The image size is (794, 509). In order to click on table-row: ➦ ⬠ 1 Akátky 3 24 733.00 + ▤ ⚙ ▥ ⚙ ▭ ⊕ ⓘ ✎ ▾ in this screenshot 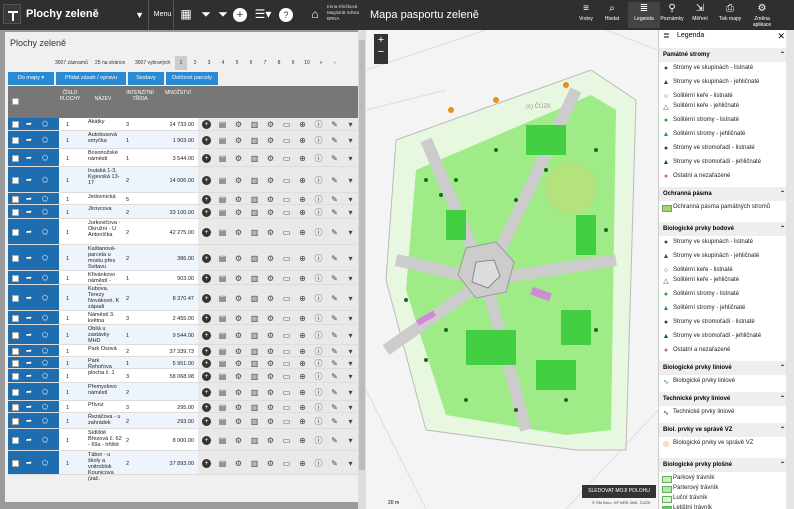, I will do `click(184, 124)`.